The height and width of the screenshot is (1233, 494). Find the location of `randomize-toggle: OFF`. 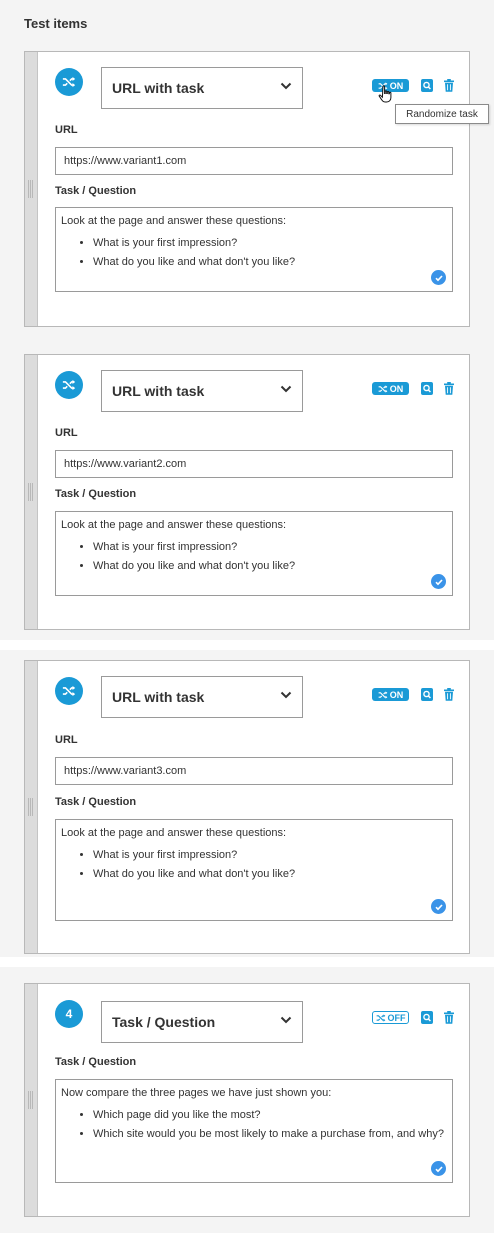

randomize-toggle: OFF is located at coordinates (390, 1017).